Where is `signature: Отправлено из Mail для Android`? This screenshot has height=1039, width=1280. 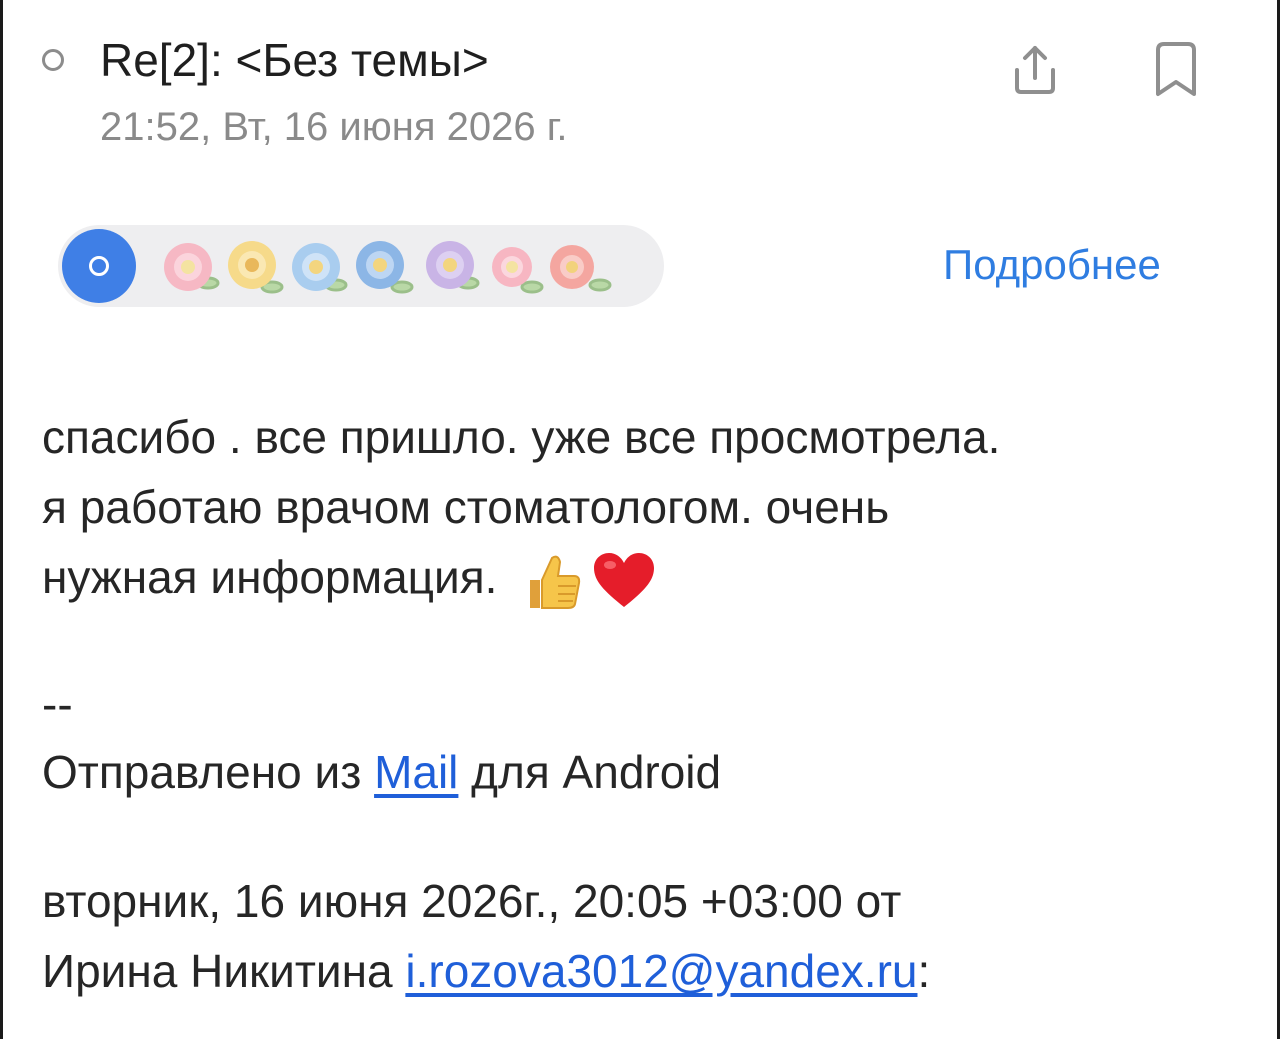
signature: Отправлено из Mail для Android is located at coordinates (381, 772).